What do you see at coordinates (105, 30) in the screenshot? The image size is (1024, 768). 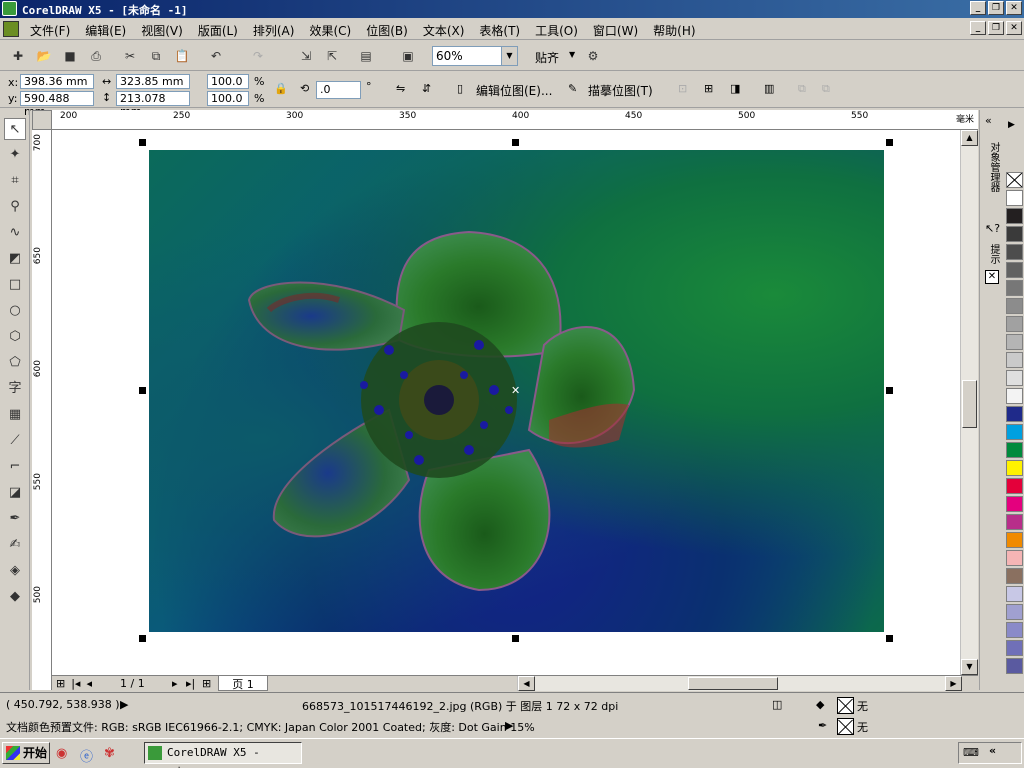 I see `menu-item: 编辑(E)` at bounding box center [105, 30].